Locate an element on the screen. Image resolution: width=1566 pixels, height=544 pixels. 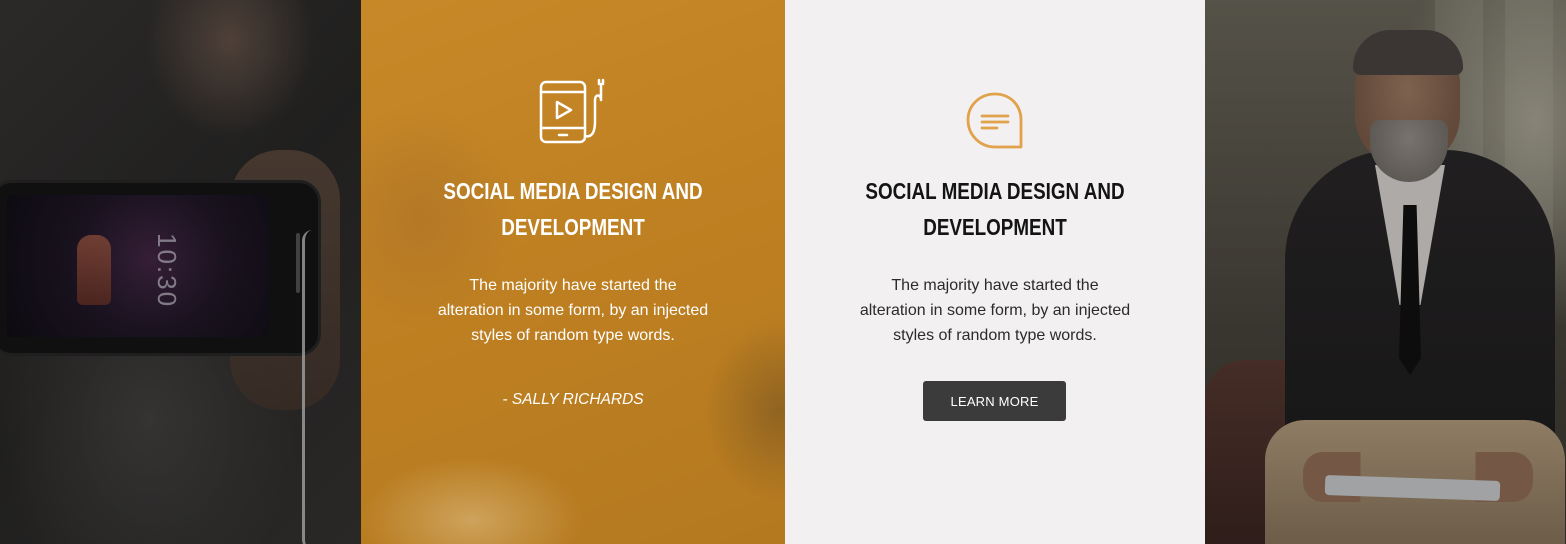
testimonial-author: - SALLY RICHARDS is located at coordinates (573, 399).